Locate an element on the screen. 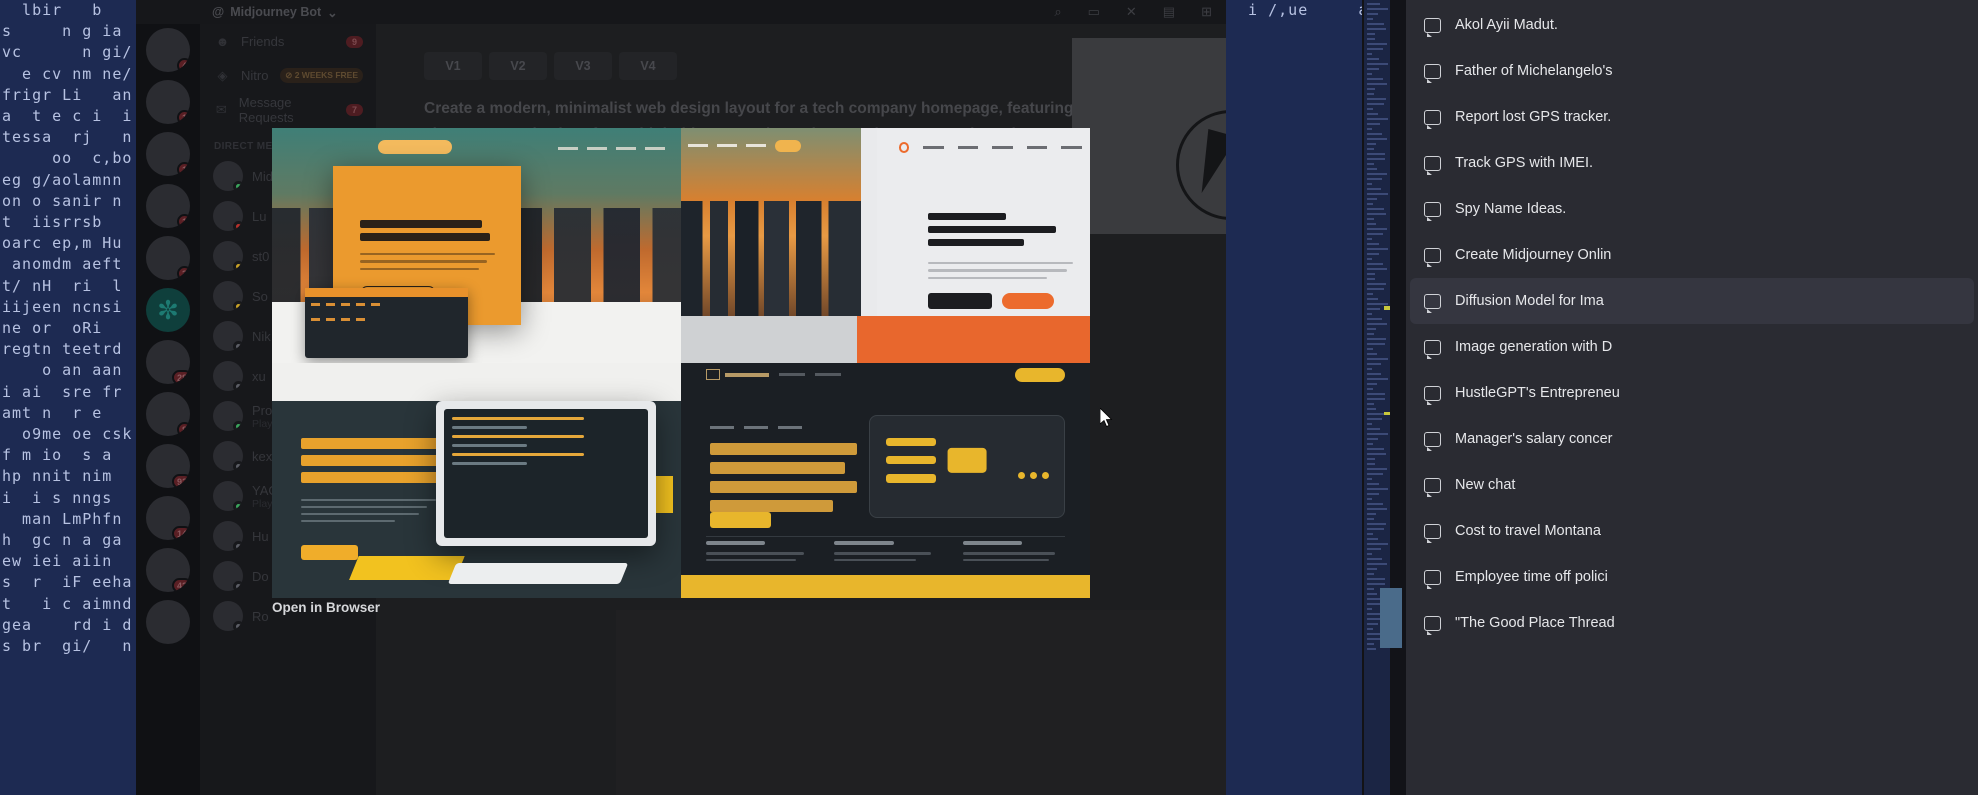  guild-avatar-5: 3 is located at coordinates (168, 258).